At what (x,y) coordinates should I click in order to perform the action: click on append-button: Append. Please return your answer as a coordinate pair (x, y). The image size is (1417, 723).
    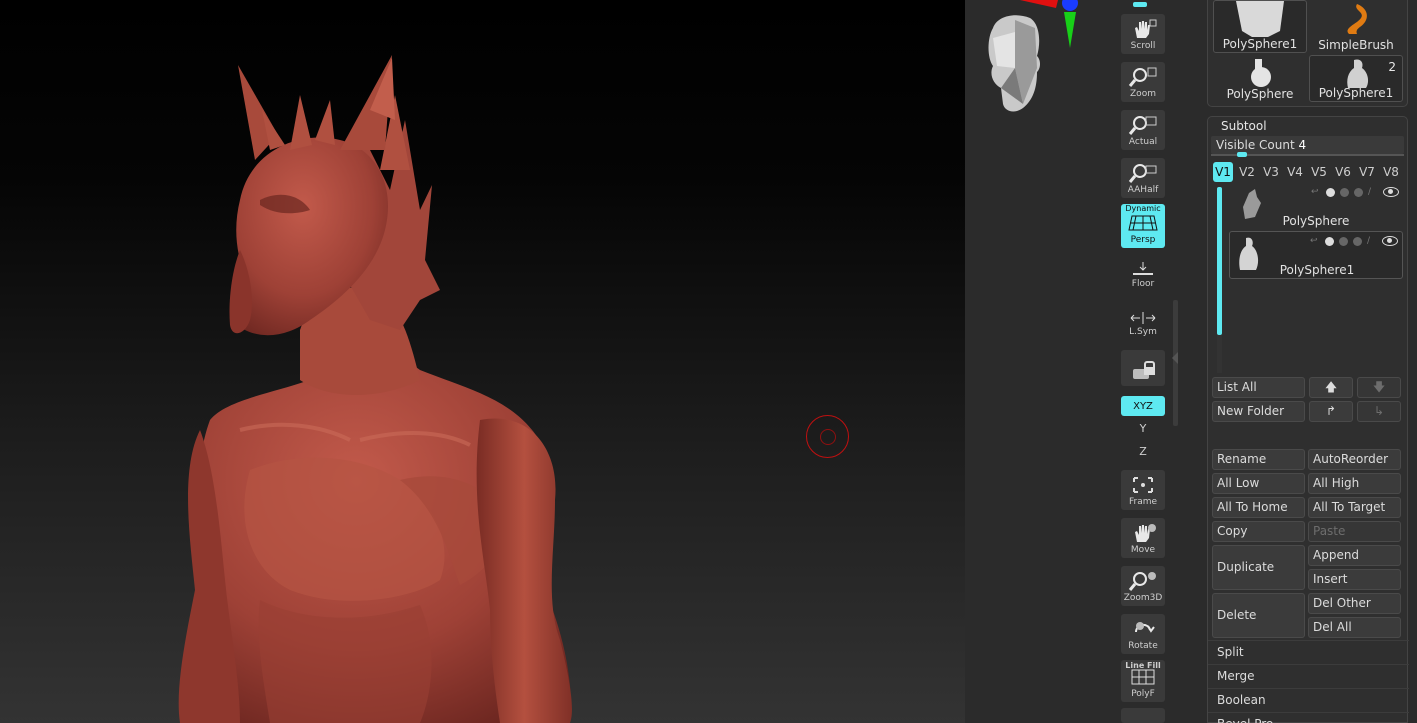
    Looking at the image, I should click on (1354, 555).